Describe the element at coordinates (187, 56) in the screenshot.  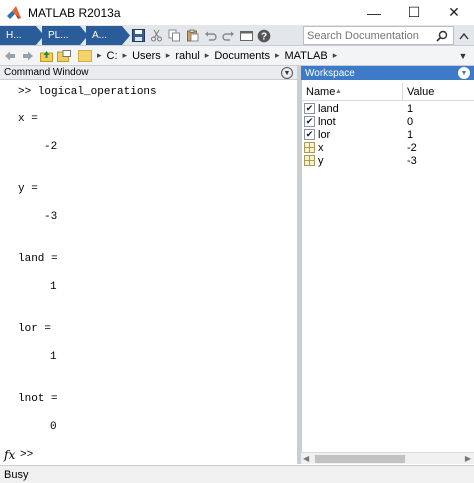
I see `breadcrumb-rahul: rahul` at that location.